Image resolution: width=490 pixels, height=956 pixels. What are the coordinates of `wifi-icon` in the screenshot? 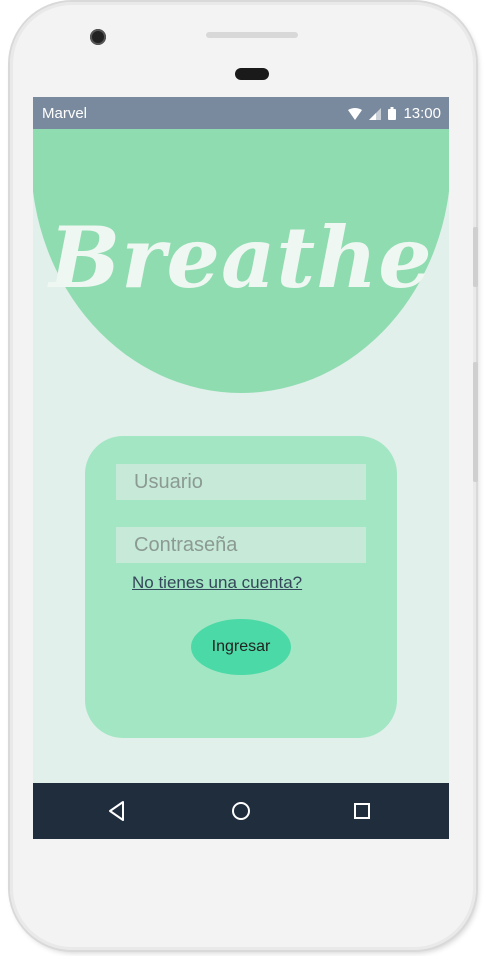 It's located at (355, 113).